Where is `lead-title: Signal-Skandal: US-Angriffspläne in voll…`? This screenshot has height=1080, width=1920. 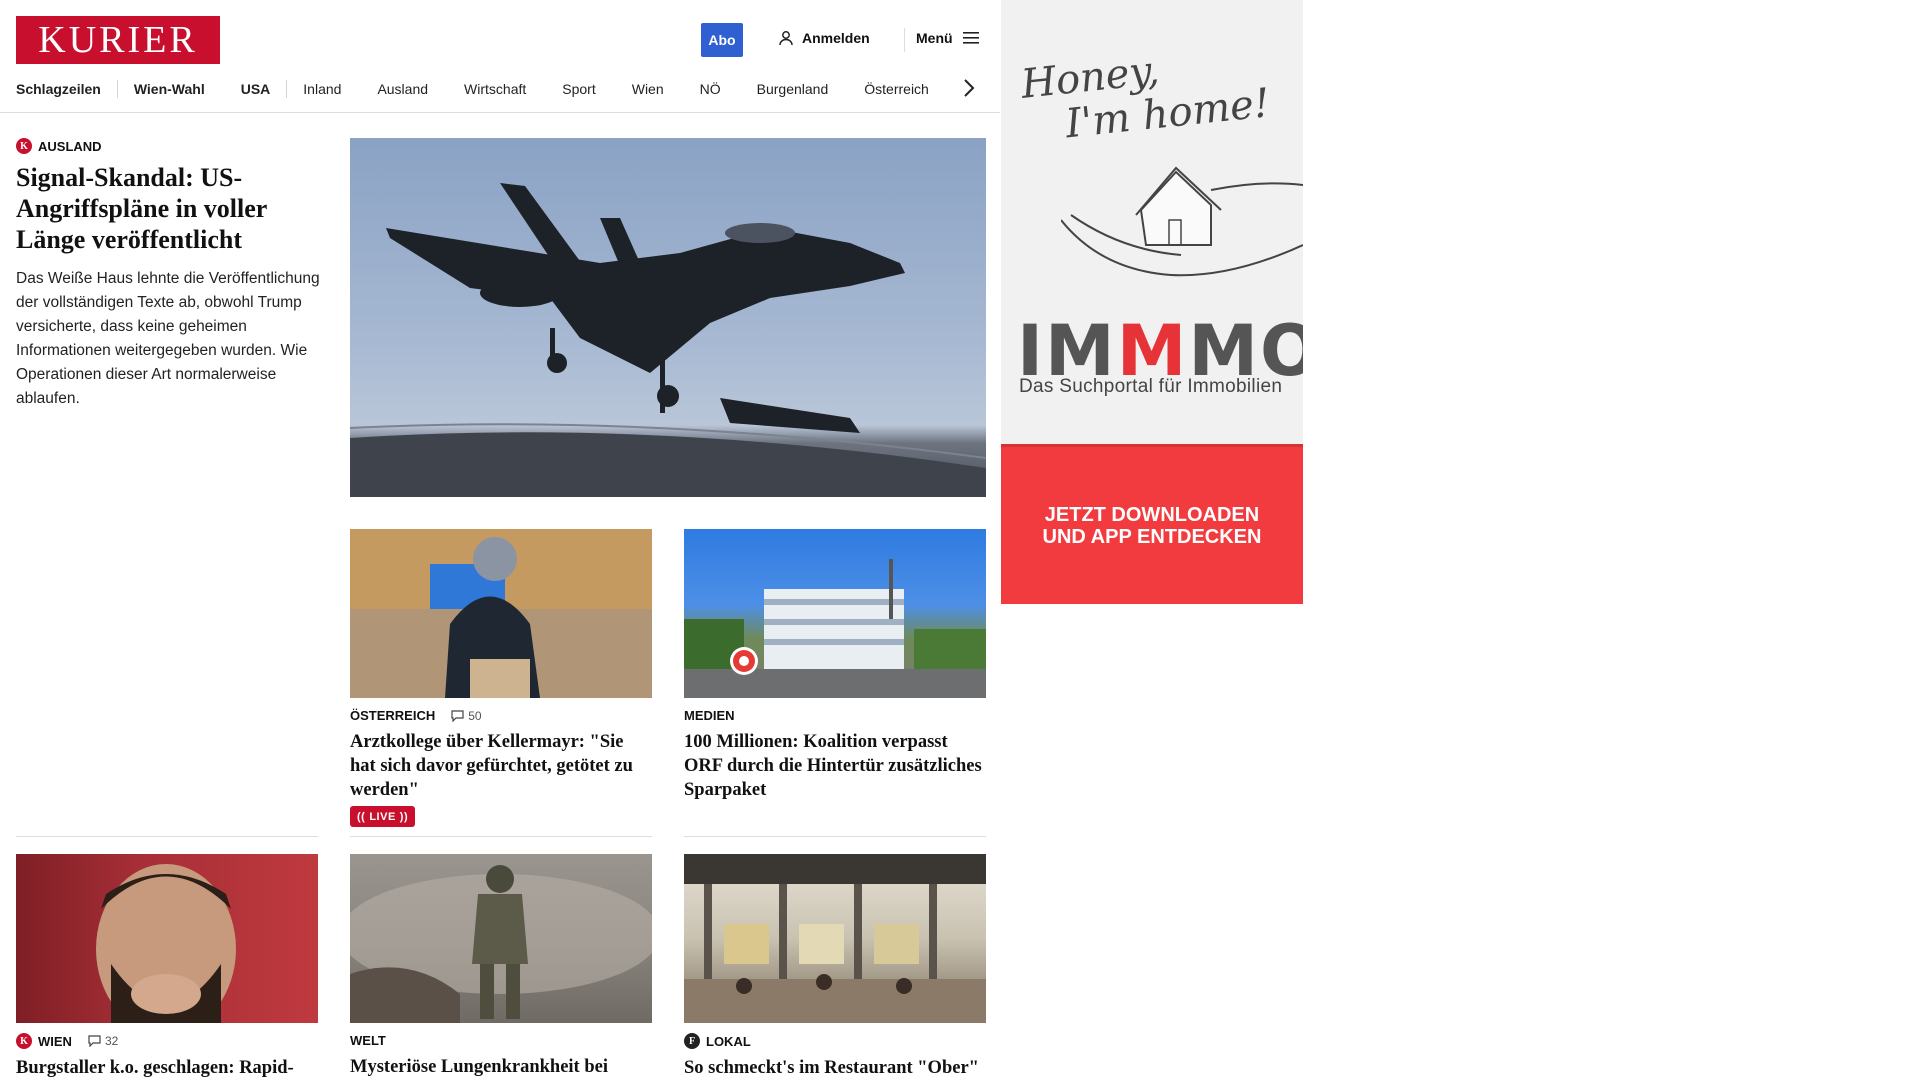
lead-title: Signal-Skandal: US-Angriffspläne in voll… is located at coordinates (168, 208).